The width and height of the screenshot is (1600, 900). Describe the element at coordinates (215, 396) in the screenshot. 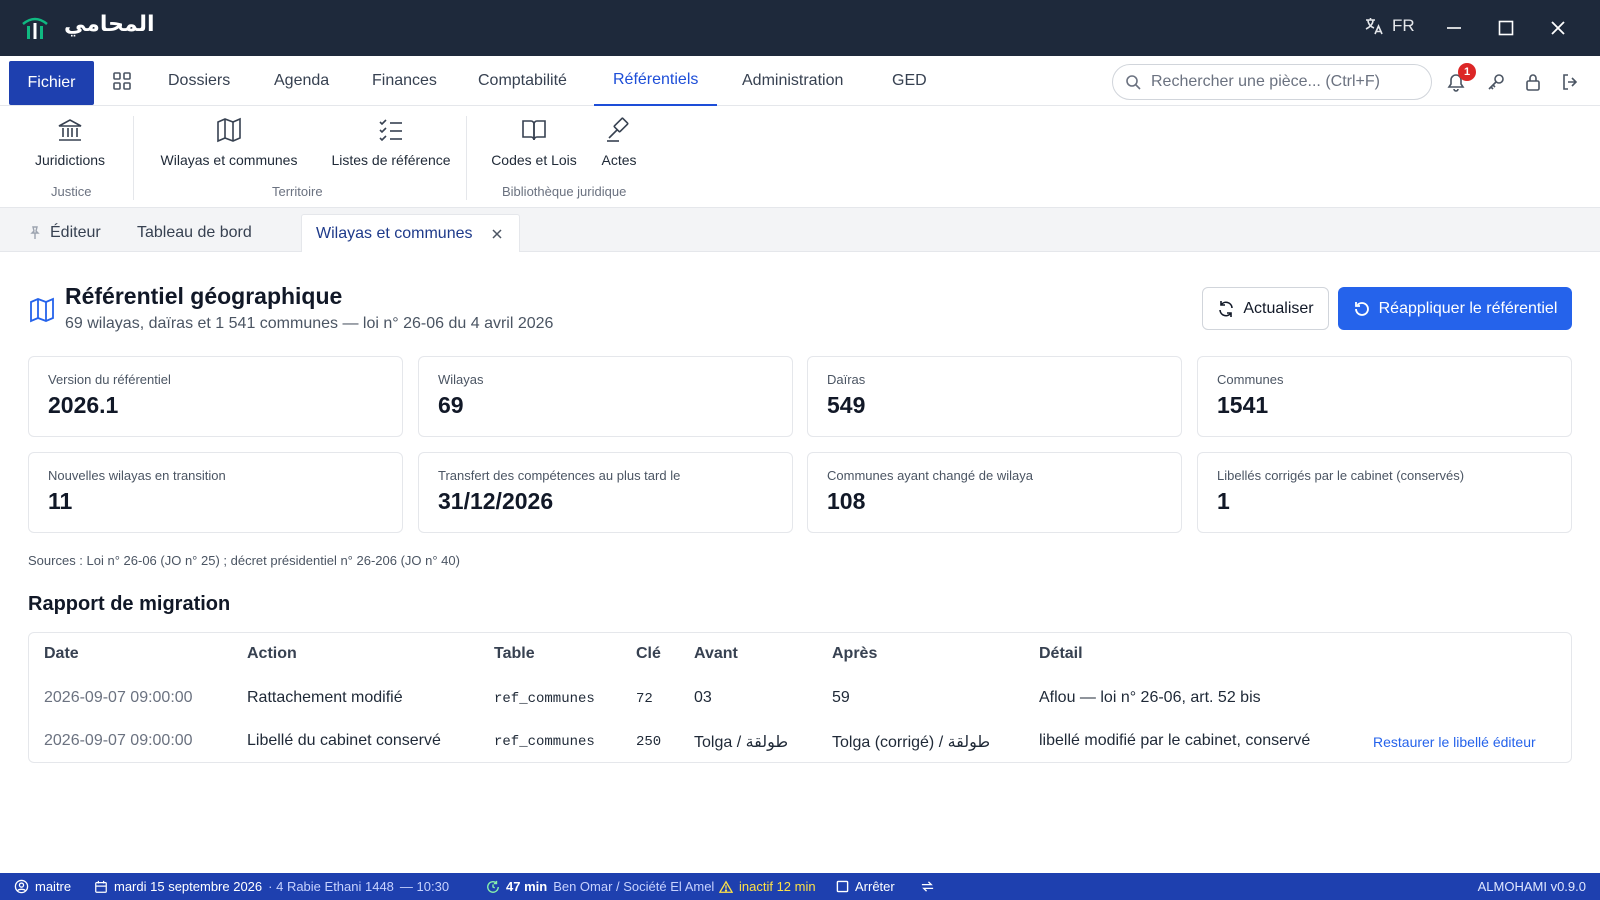

I see `stat-card-version: Version du référentiel 2026.1` at that location.